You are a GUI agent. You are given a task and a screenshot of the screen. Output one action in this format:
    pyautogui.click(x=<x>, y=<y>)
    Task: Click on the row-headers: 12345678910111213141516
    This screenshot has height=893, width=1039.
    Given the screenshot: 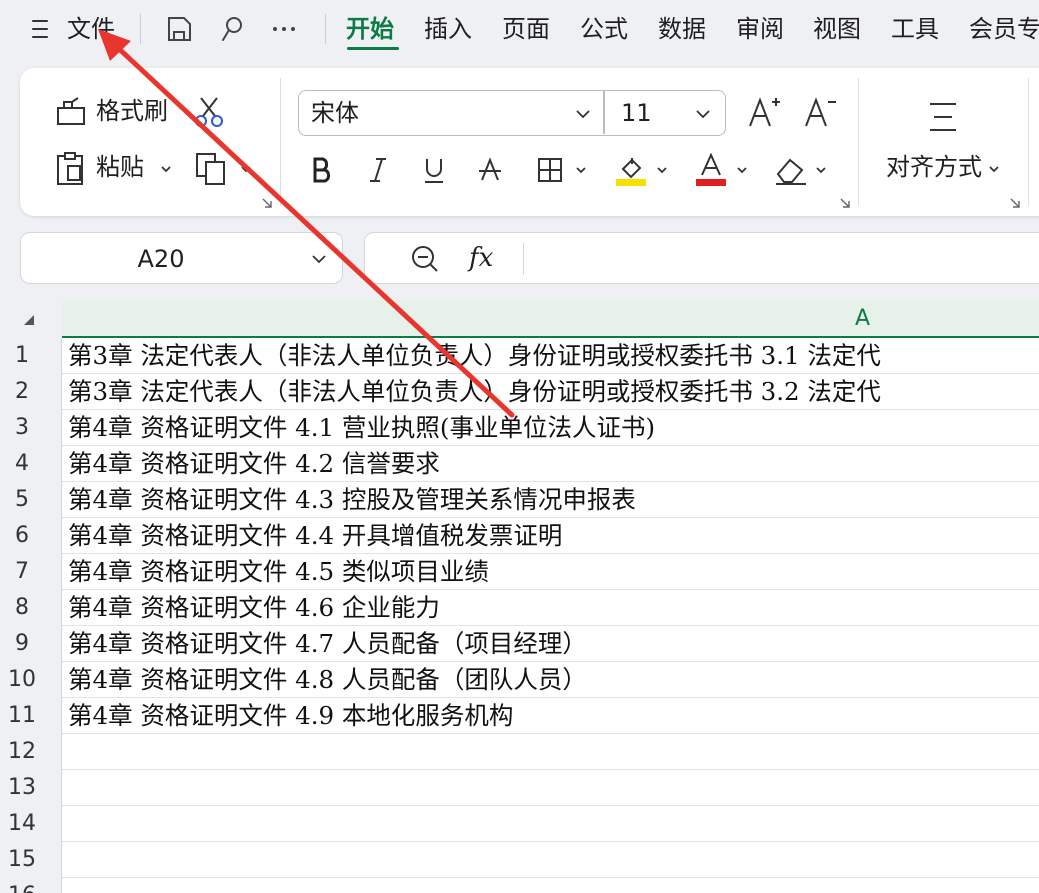 What is the action you would take?
    pyautogui.click(x=31, y=615)
    